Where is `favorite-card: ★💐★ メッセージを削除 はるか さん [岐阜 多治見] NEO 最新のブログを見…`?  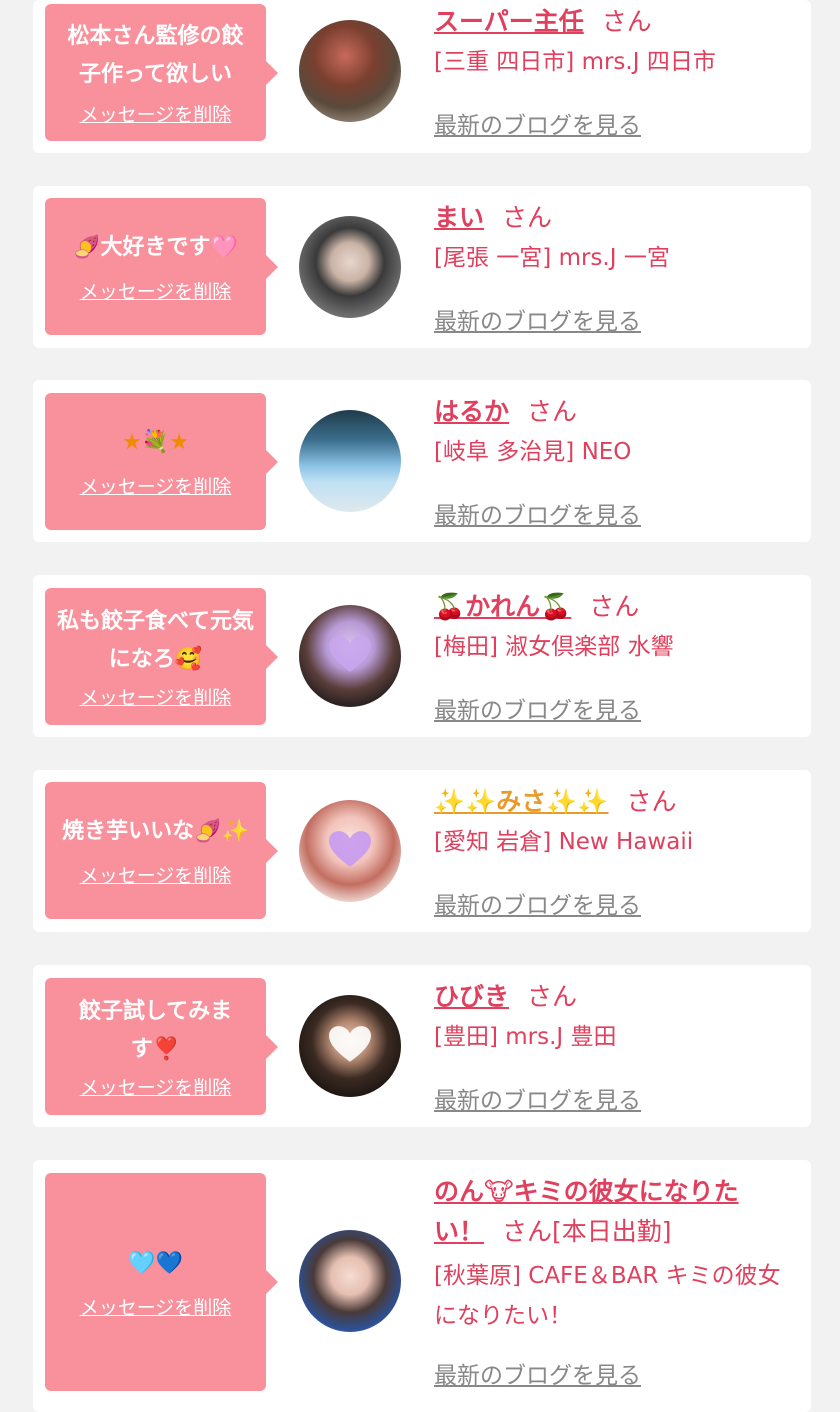
favorite-card: ★💐★ メッセージを削除 はるか さん [岐阜 多治見] NEO 最新のブログを見… is located at coordinates (422, 461).